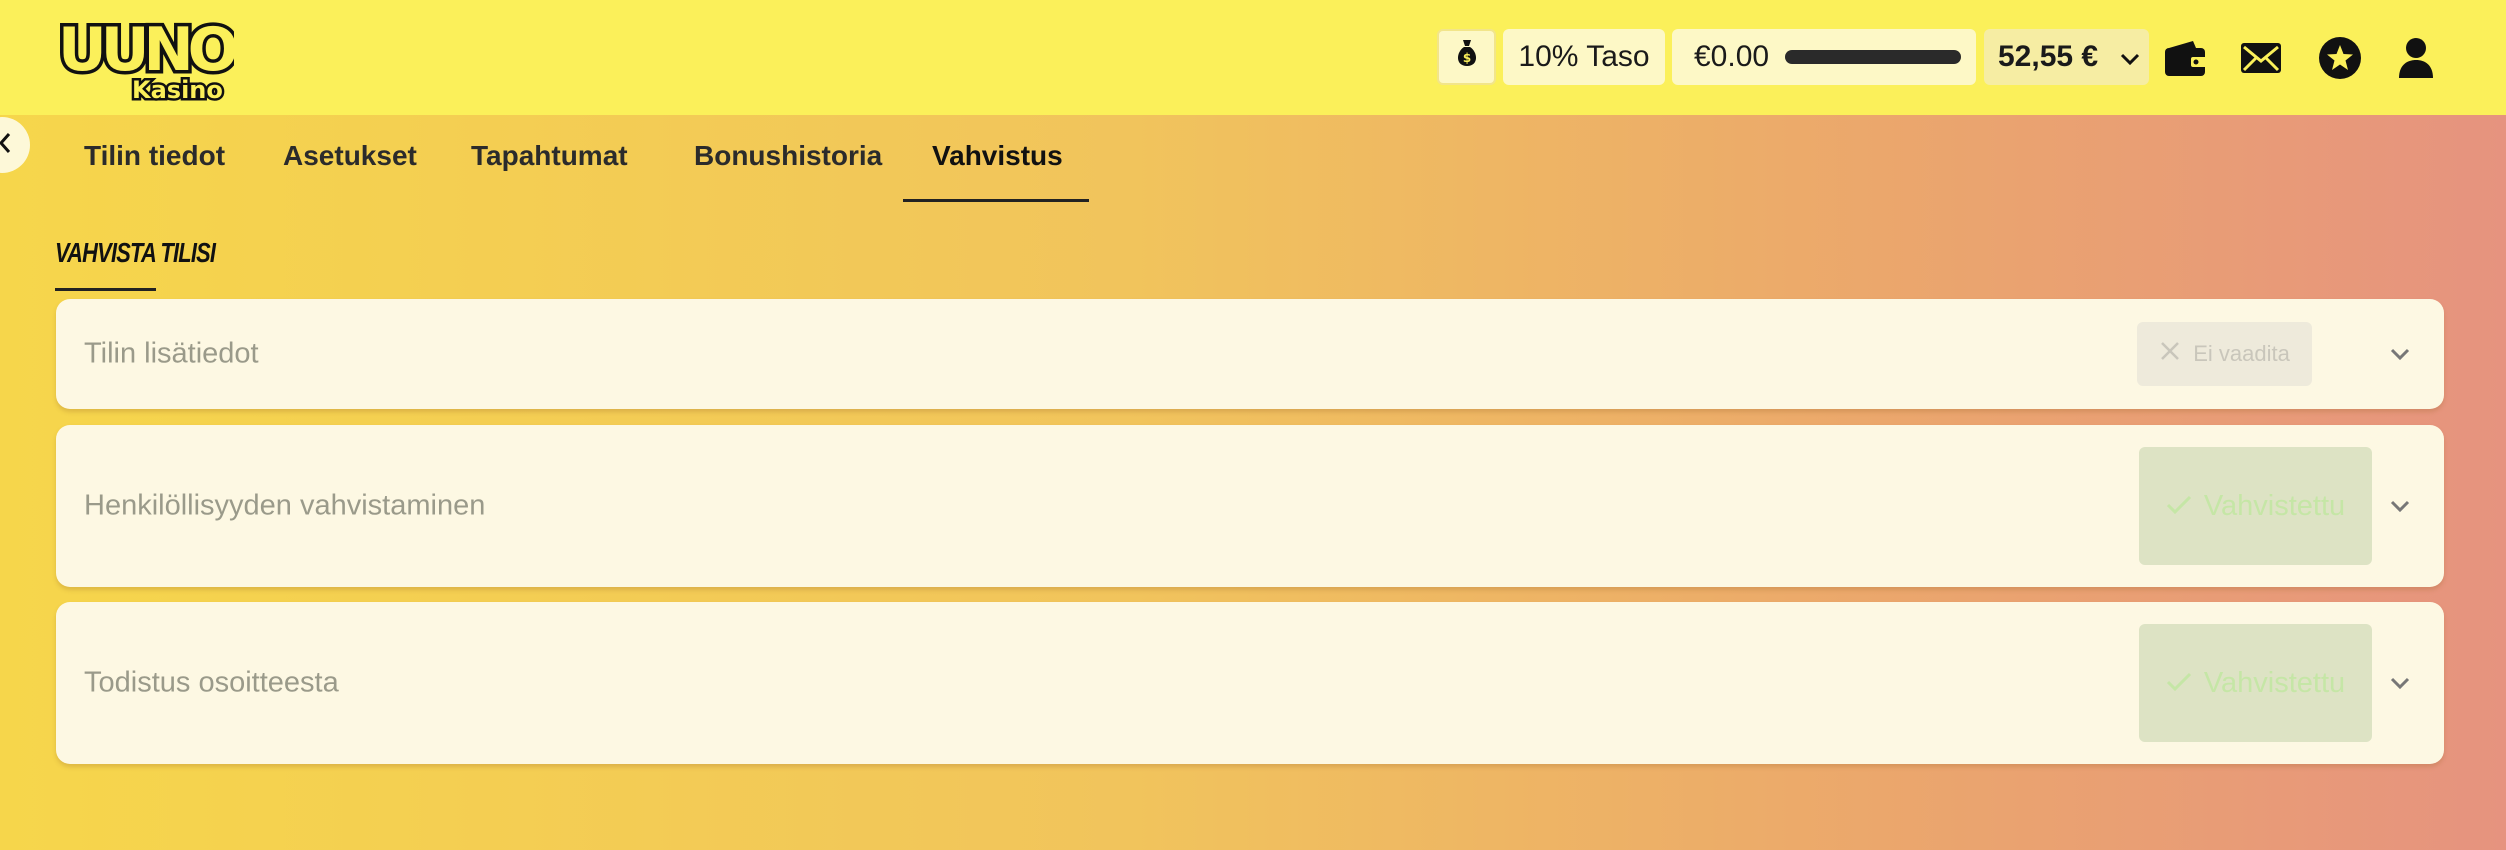 Image resolution: width=2506 pixels, height=850 pixels. I want to click on wallet-amount-dropdown: 52,55 €, so click(2066, 57).